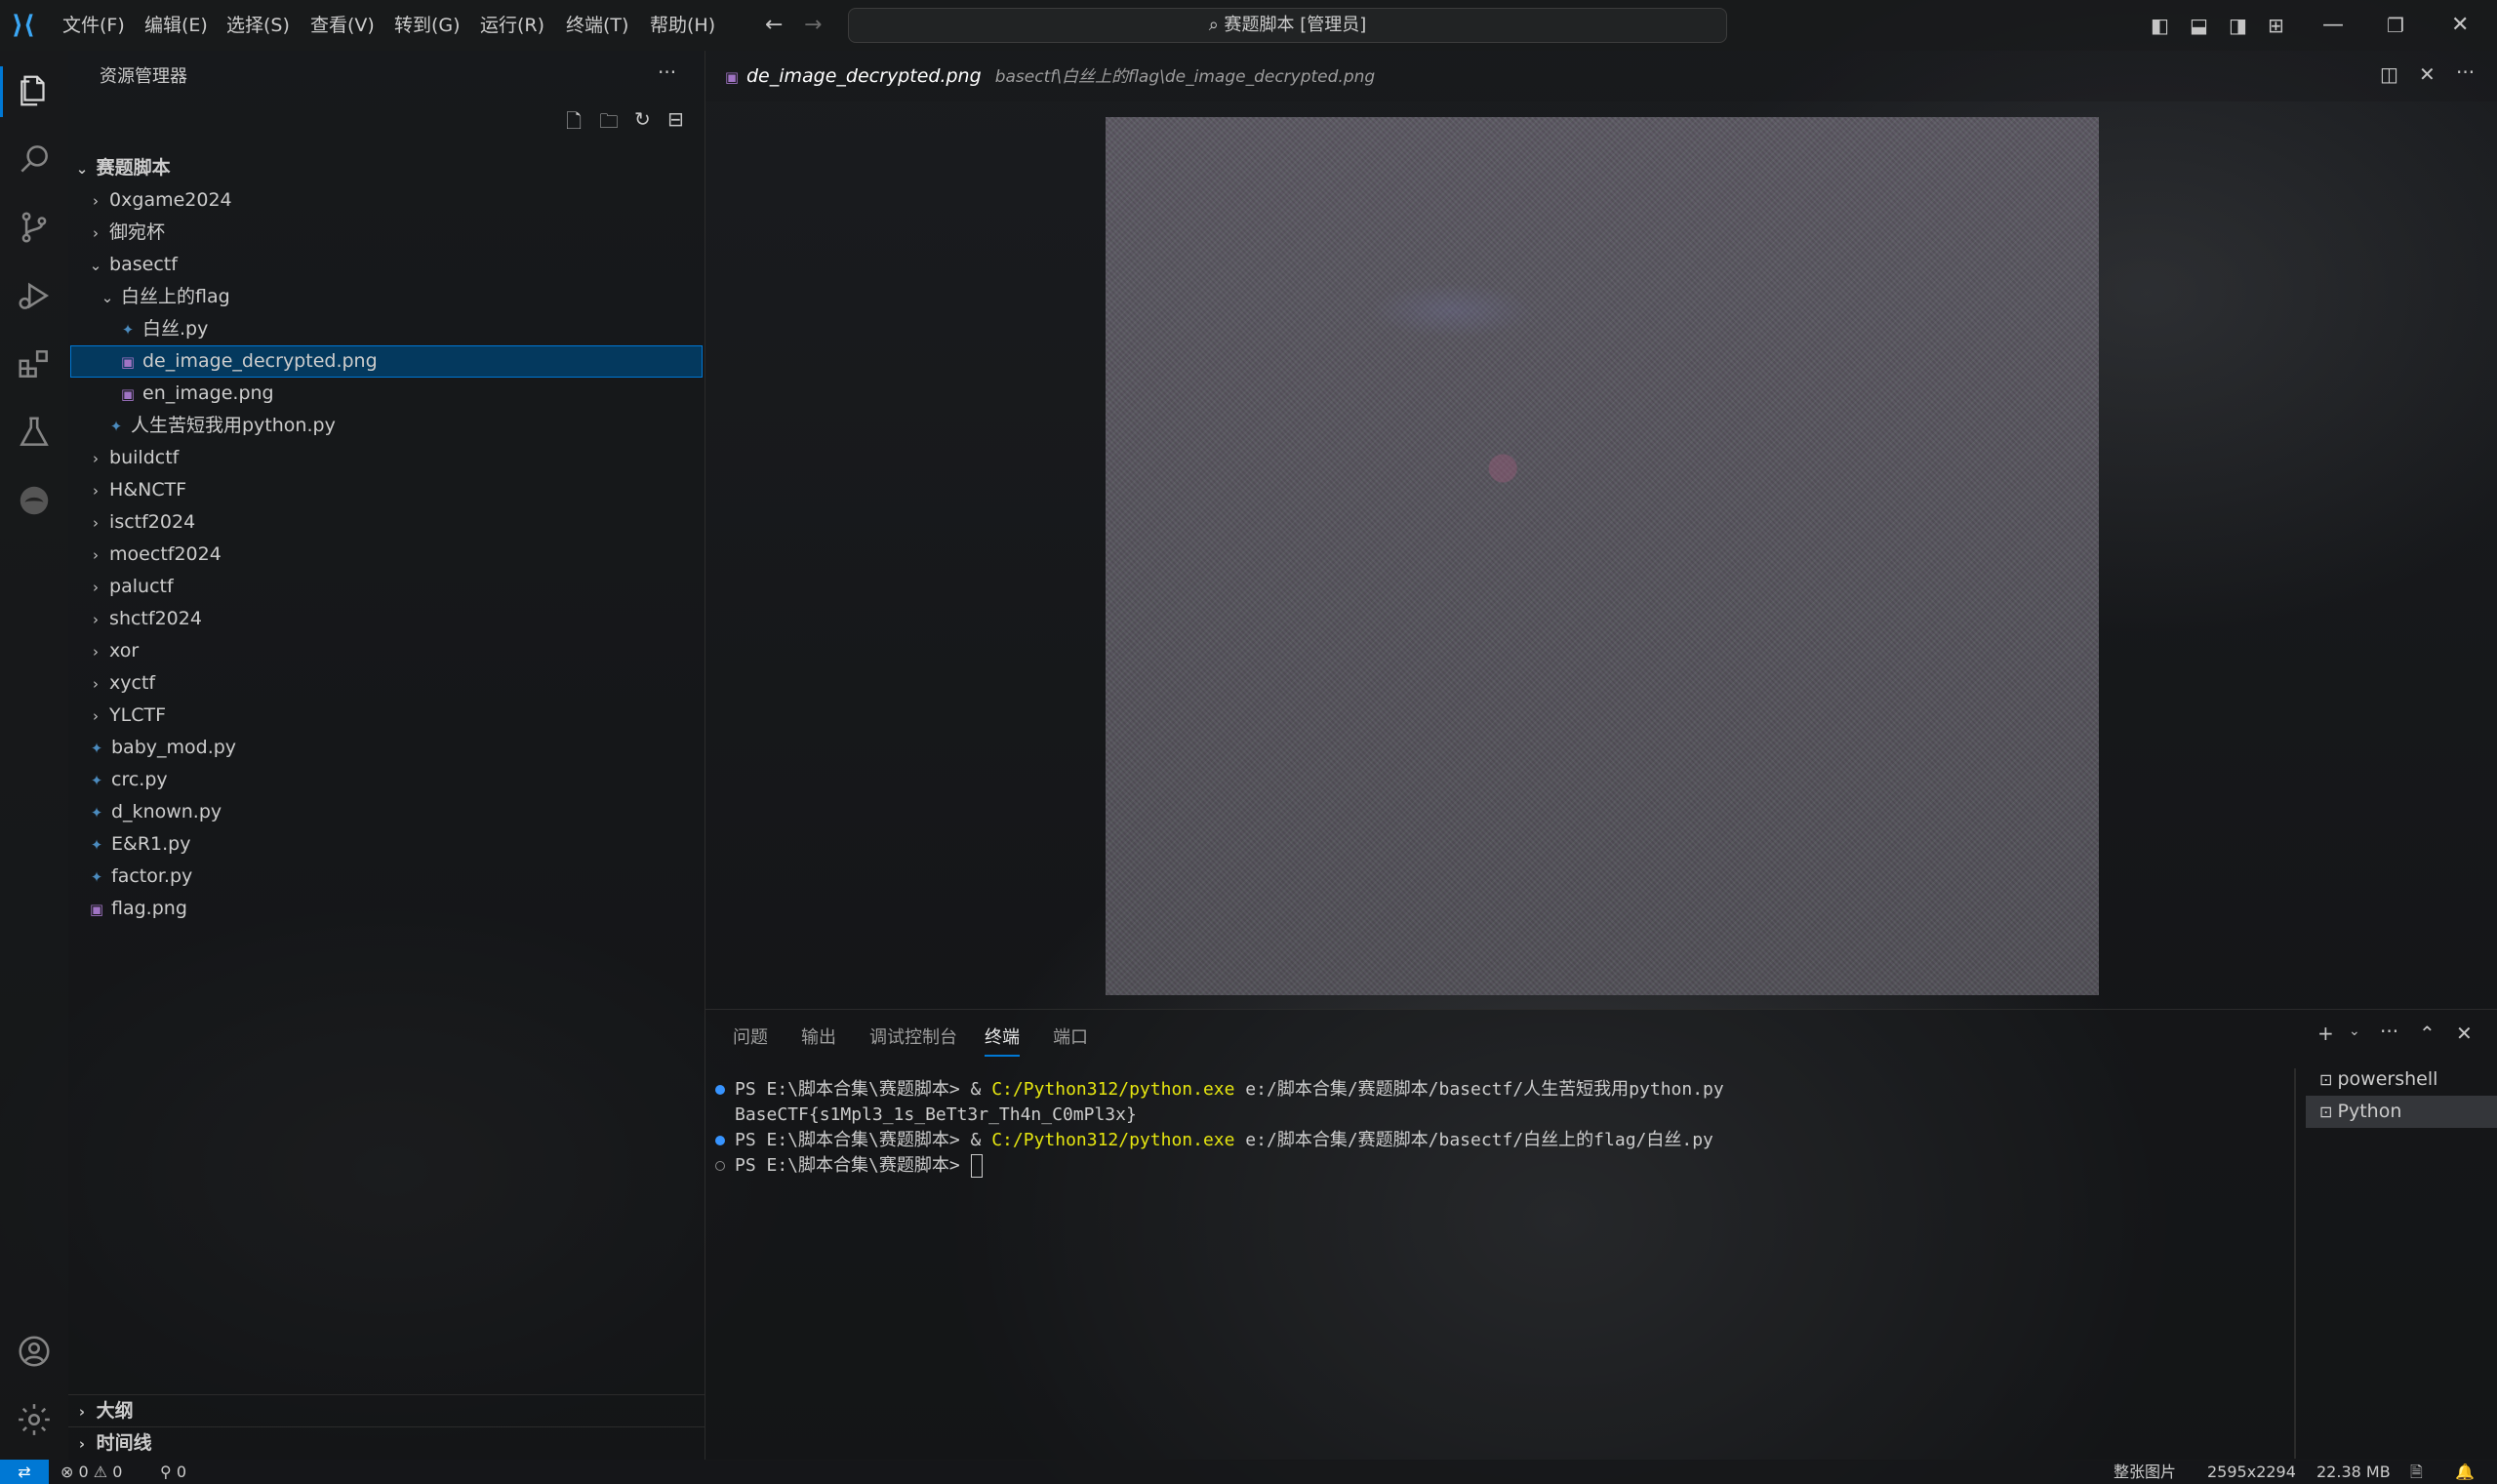  What do you see at coordinates (2395, 25) in the screenshot?
I see `restore-window-icon: ❐` at bounding box center [2395, 25].